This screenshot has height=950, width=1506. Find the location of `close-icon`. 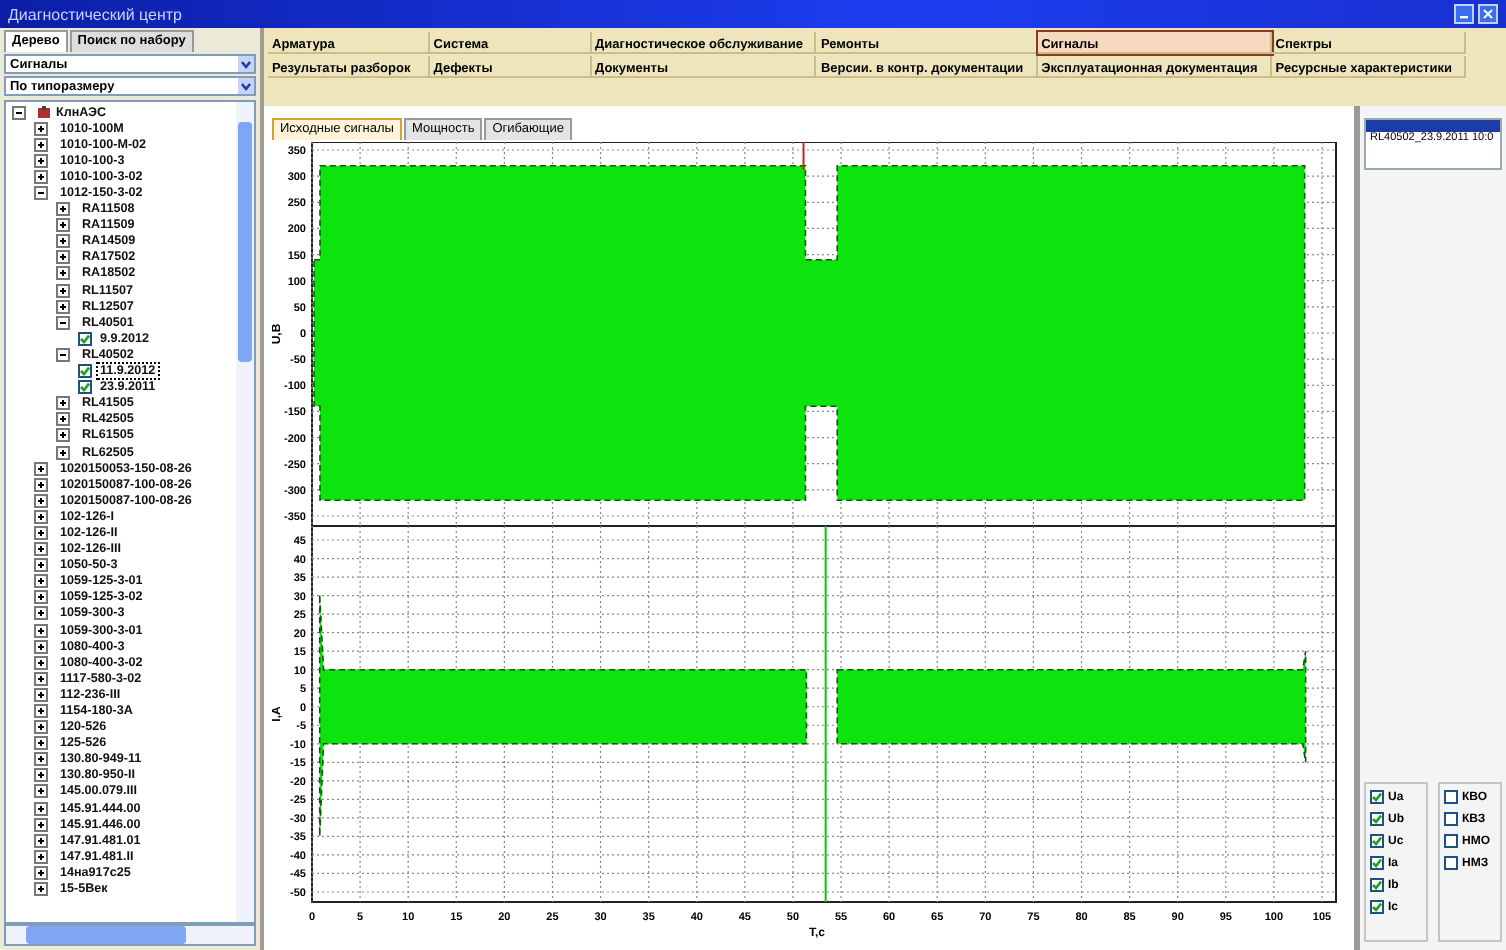

close-icon is located at coordinates (1488, 14).